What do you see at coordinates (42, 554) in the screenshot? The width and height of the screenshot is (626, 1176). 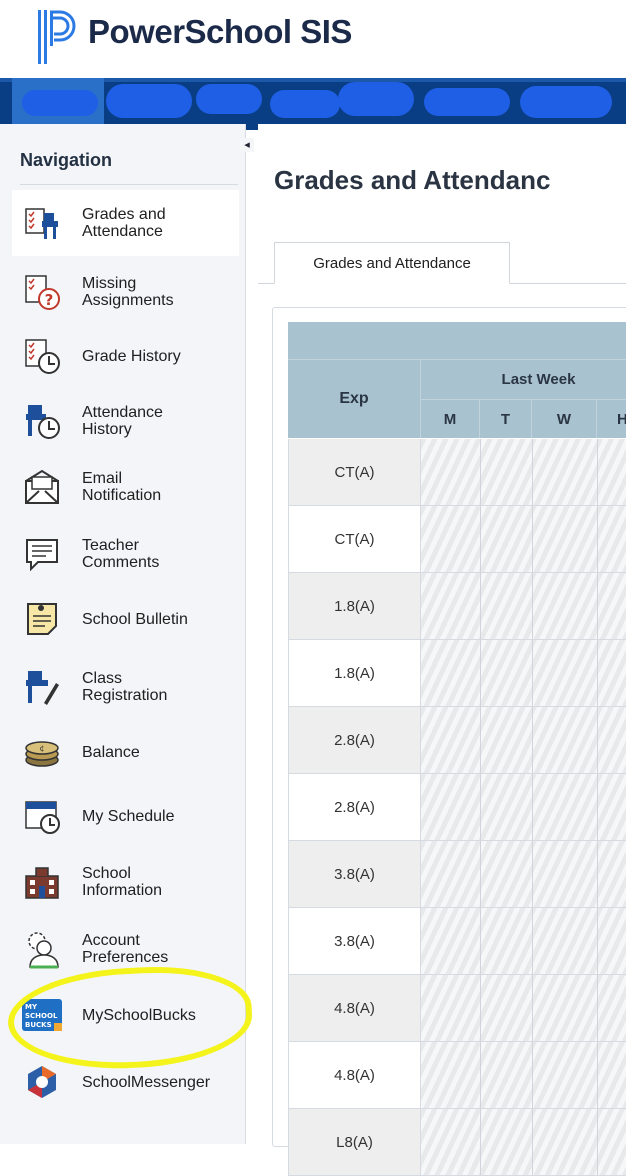 I see `comments-icon` at bounding box center [42, 554].